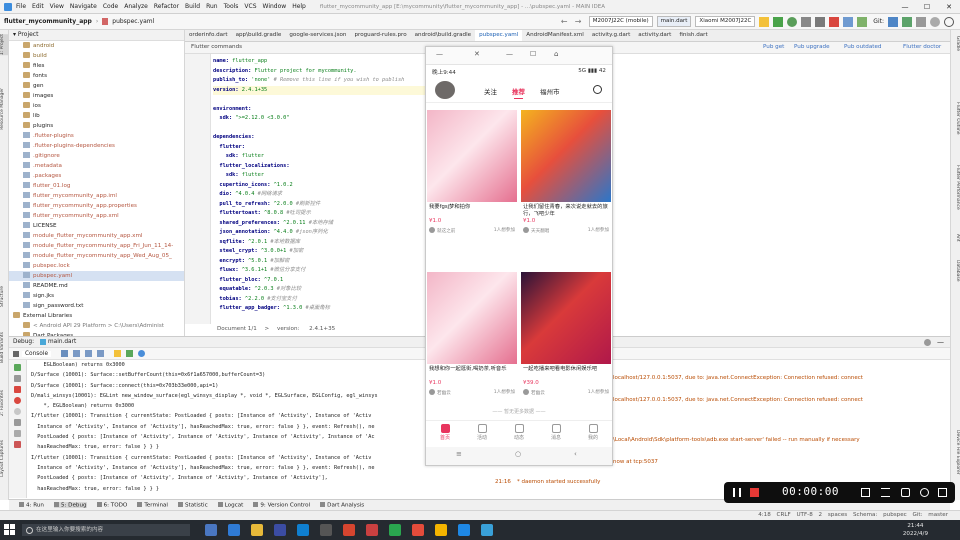 Image resolution: width=960 pixels, height=540 pixels. I want to click on tab-follow: 关注, so click(490, 91).